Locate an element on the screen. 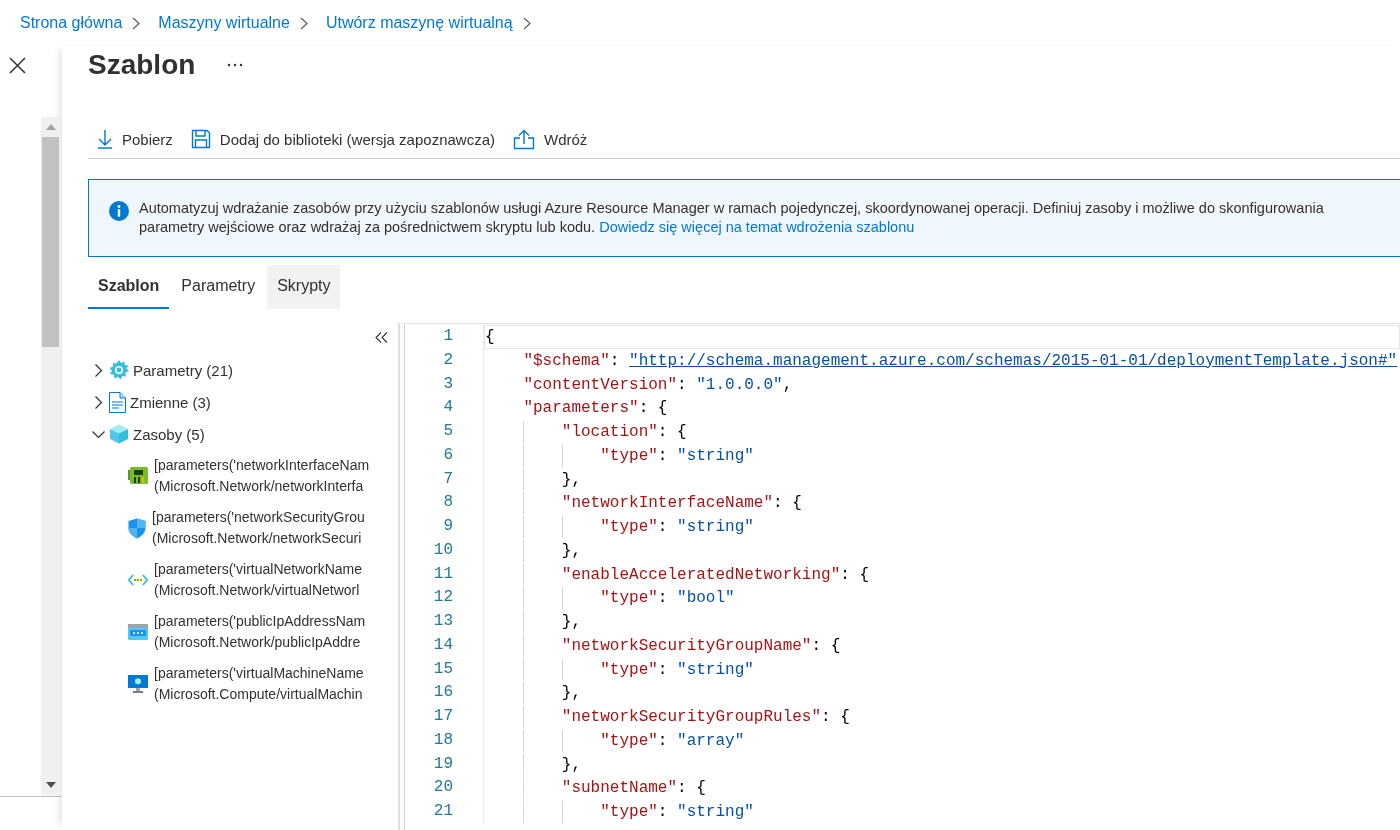 This screenshot has width=1400, height=830. network-icon is located at coordinates (138, 580).